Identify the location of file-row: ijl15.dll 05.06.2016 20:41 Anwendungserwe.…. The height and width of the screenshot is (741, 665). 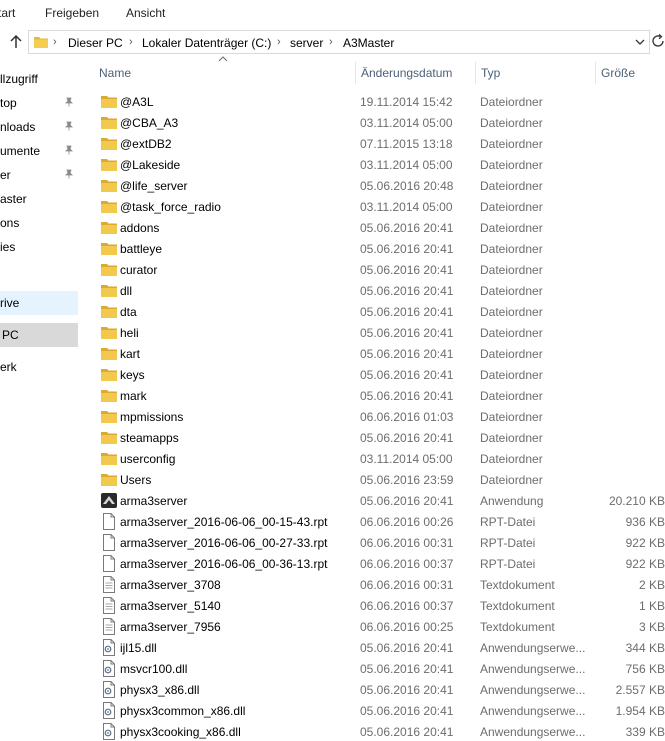
(379, 647).